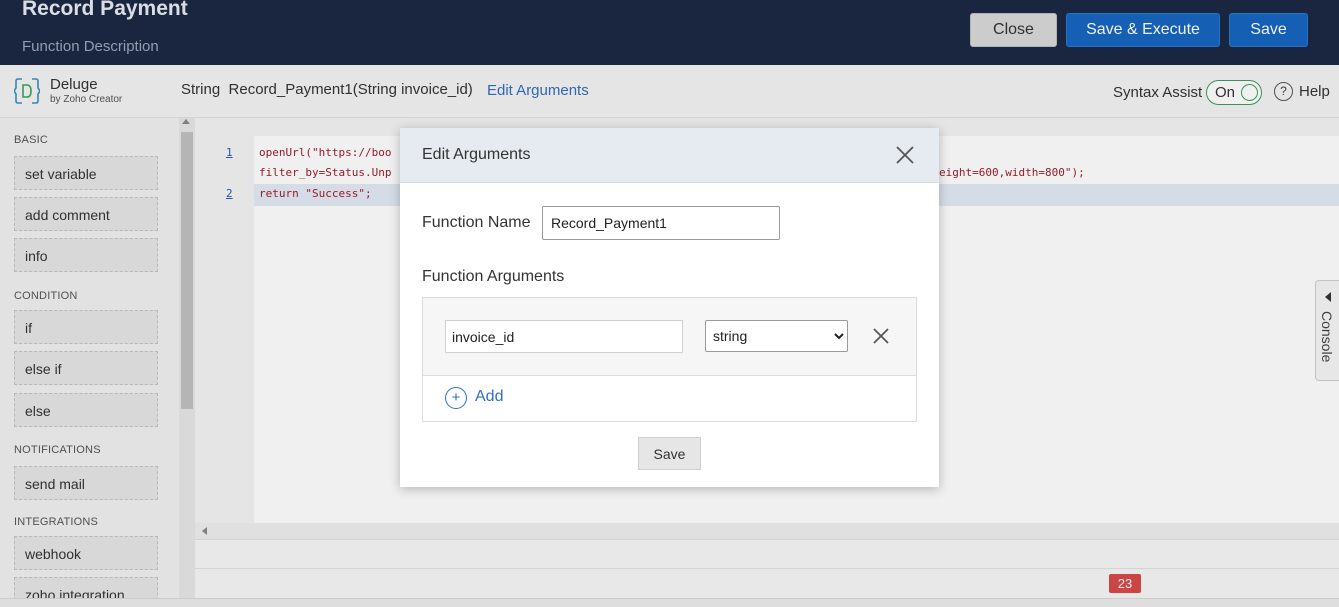 This screenshot has height=607, width=1339. Describe the element at coordinates (669, 453) in the screenshot. I see `dialog-save-button: Save` at that location.